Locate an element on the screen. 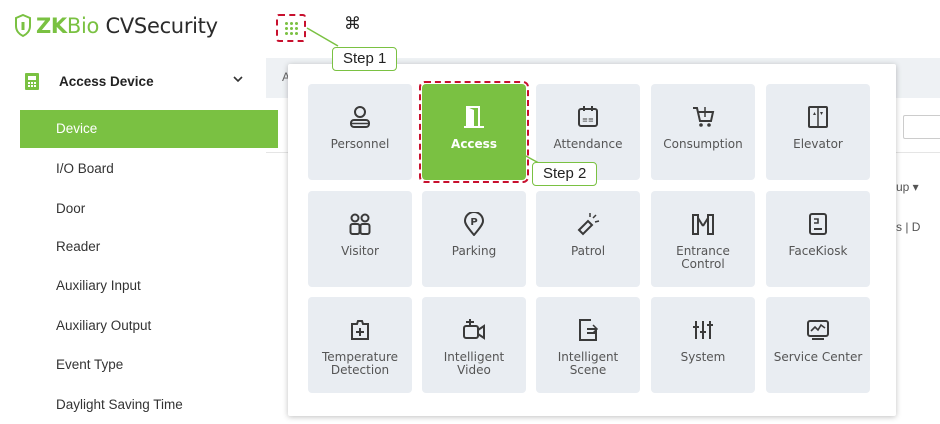  sidebar-group-label: Access Device is located at coordinates (106, 81).